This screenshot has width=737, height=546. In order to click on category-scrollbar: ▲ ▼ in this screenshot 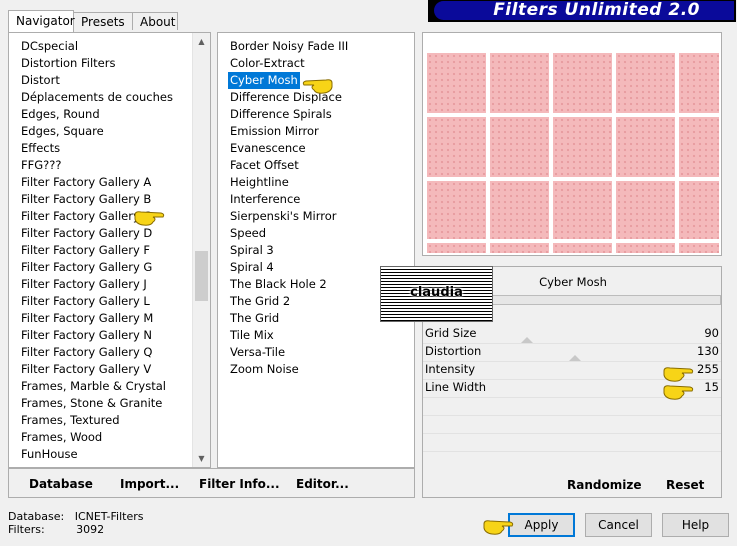, I will do `click(201, 250)`.